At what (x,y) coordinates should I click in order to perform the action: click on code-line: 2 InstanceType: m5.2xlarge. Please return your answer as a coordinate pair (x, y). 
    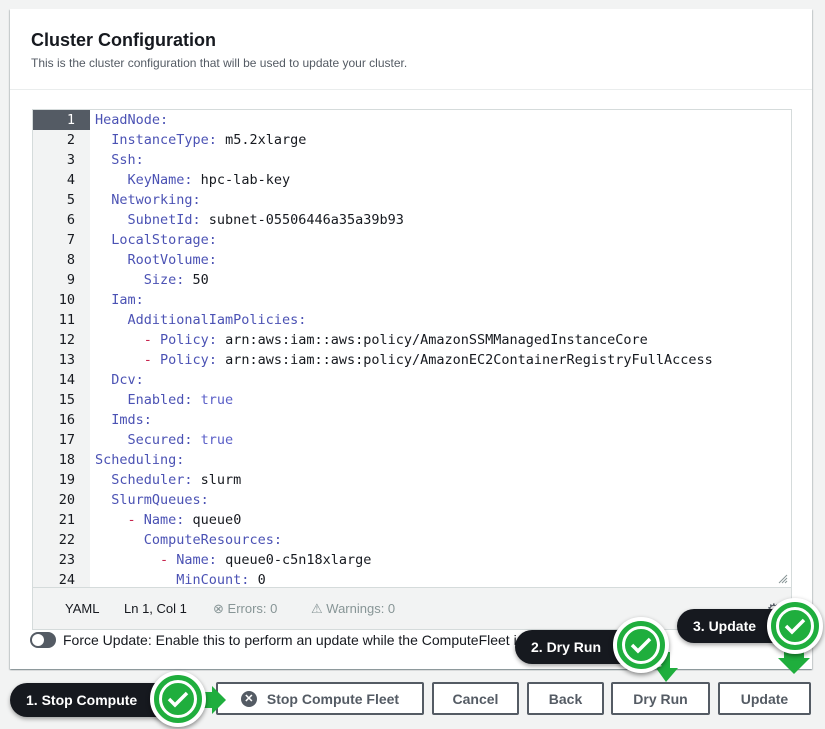
    Looking at the image, I should click on (412, 140).